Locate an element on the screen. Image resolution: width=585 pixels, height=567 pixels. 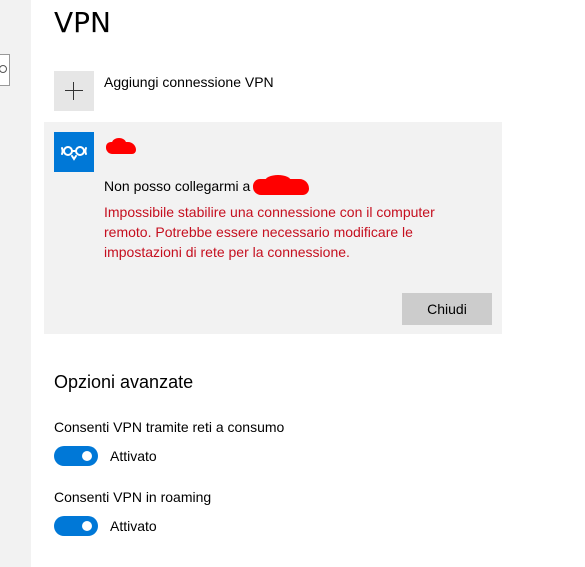
search-box is located at coordinates (5, 70).